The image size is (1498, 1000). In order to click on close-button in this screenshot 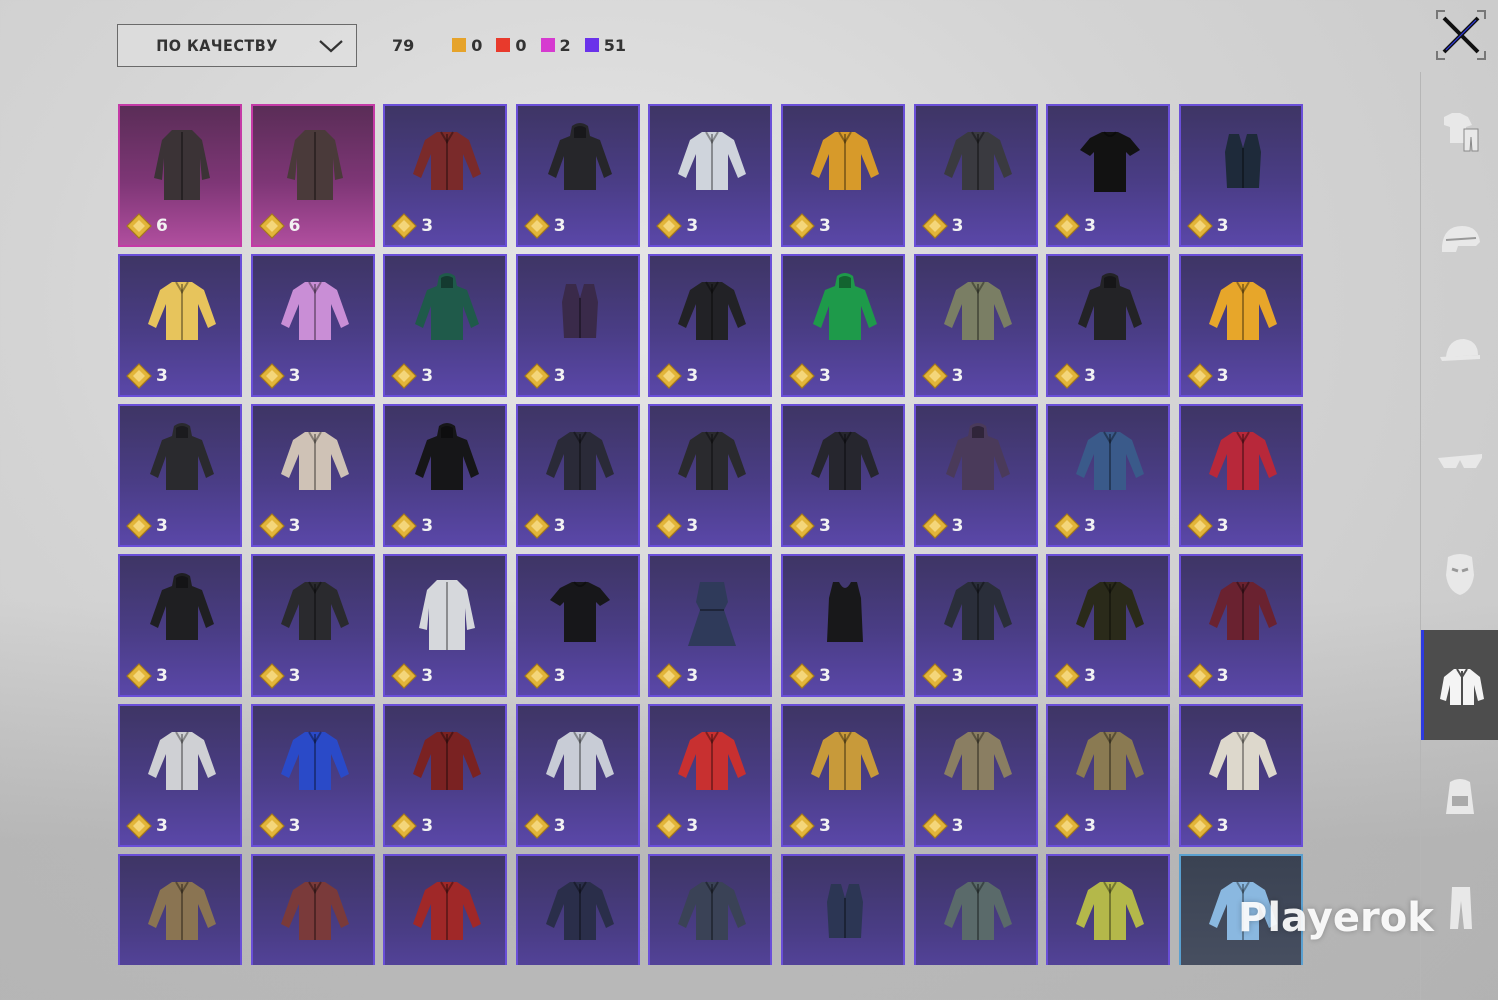, I will do `click(1461, 35)`.